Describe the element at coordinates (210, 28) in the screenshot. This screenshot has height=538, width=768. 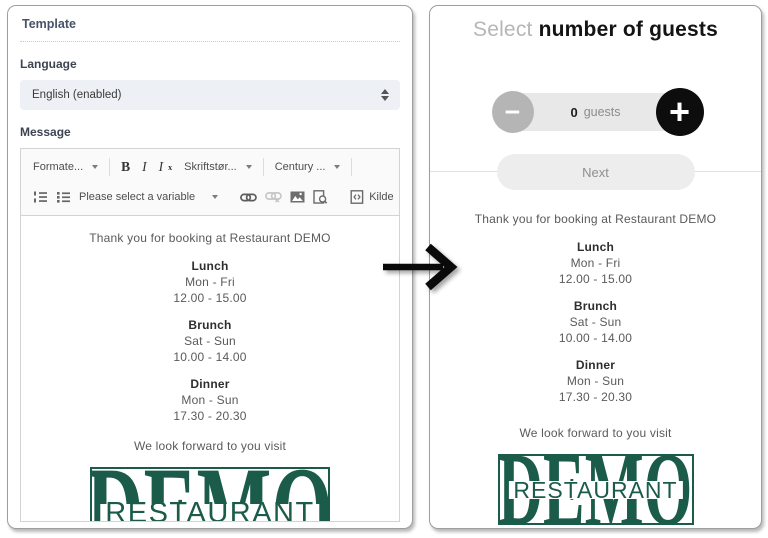
I see `panel-title: Template` at that location.